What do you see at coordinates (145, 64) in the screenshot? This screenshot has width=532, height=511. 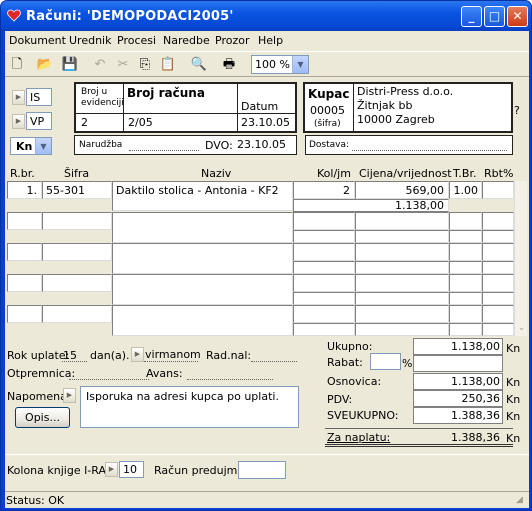 I see `copy-icon: ⎘` at bounding box center [145, 64].